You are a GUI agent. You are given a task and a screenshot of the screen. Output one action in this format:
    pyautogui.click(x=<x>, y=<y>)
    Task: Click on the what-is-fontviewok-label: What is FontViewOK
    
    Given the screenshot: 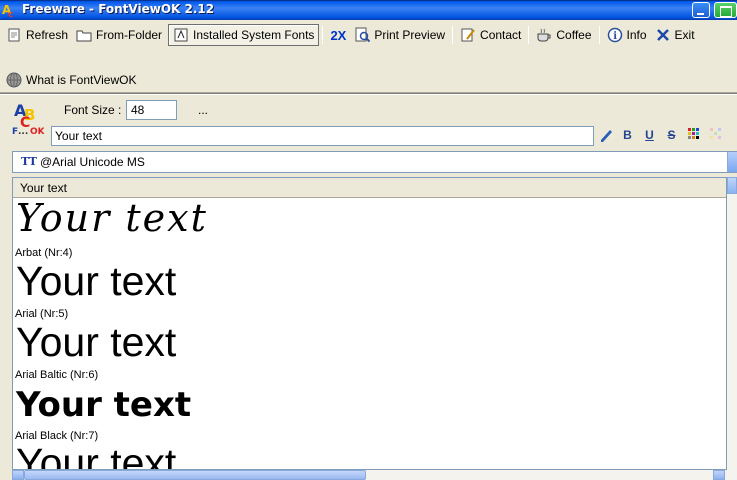 What is the action you would take?
    pyautogui.click(x=81, y=80)
    